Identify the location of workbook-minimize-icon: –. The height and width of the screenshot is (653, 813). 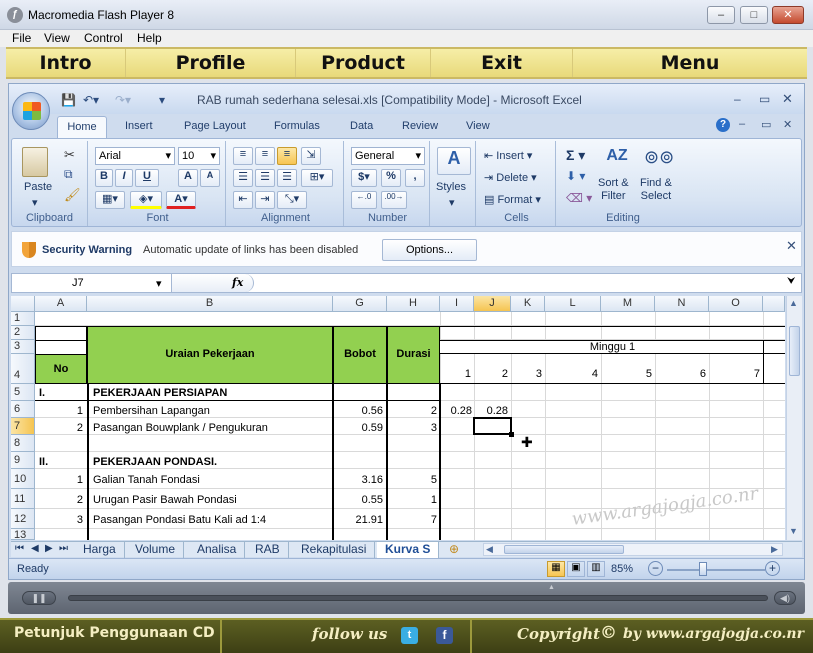
(742, 124).